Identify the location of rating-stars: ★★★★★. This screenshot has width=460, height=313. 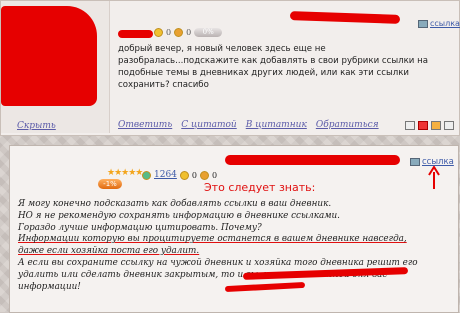
(125, 173).